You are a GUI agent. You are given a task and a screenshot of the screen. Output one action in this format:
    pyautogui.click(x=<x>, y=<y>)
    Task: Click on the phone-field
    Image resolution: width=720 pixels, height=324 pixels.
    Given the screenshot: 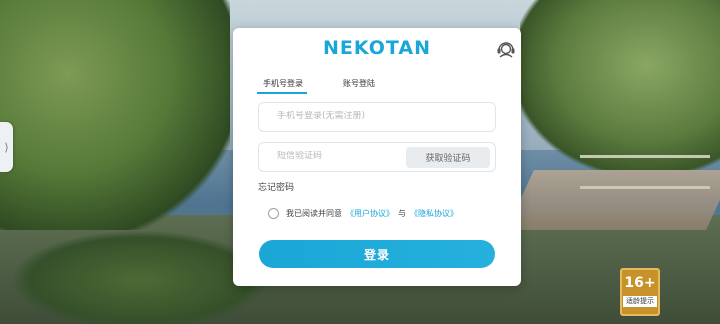 What is the action you would take?
    pyautogui.click(x=377, y=117)
    